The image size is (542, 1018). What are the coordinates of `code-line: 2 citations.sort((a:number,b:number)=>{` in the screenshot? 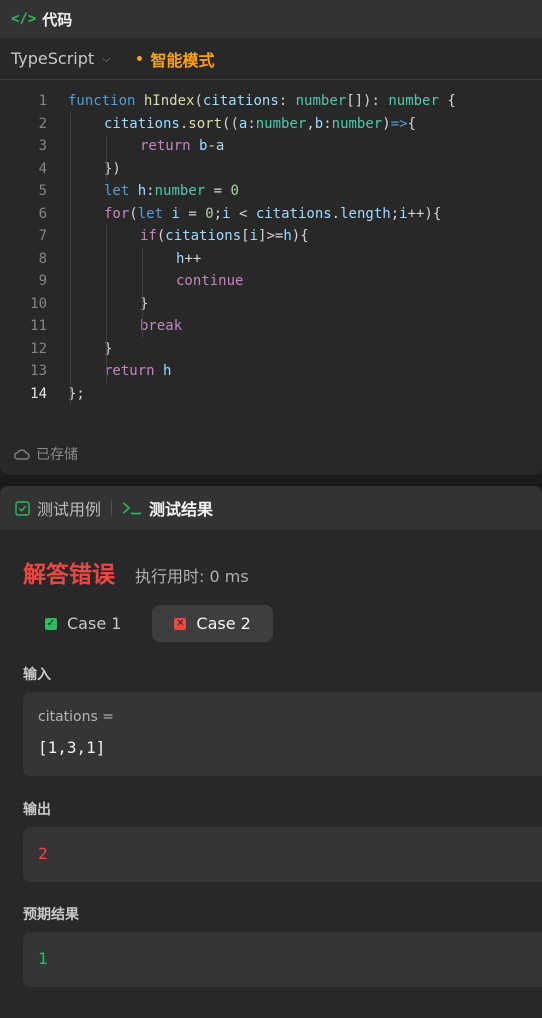 It's located at (271, 124).